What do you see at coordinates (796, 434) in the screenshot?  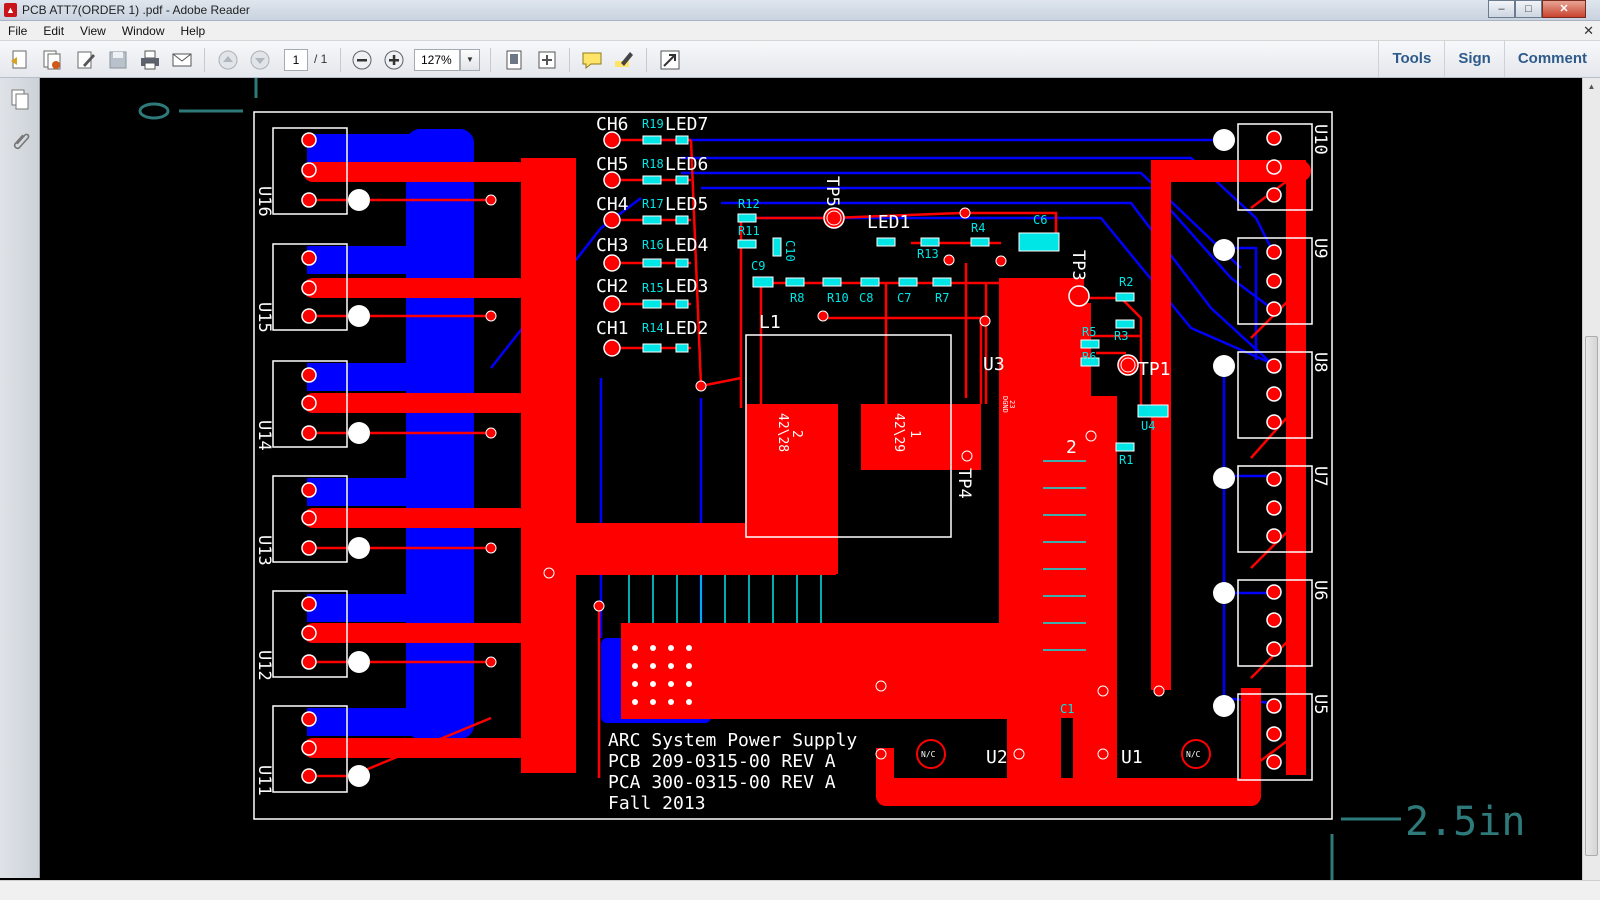 I see `pad-pin-number: 2` at bounding box center [796, 434].